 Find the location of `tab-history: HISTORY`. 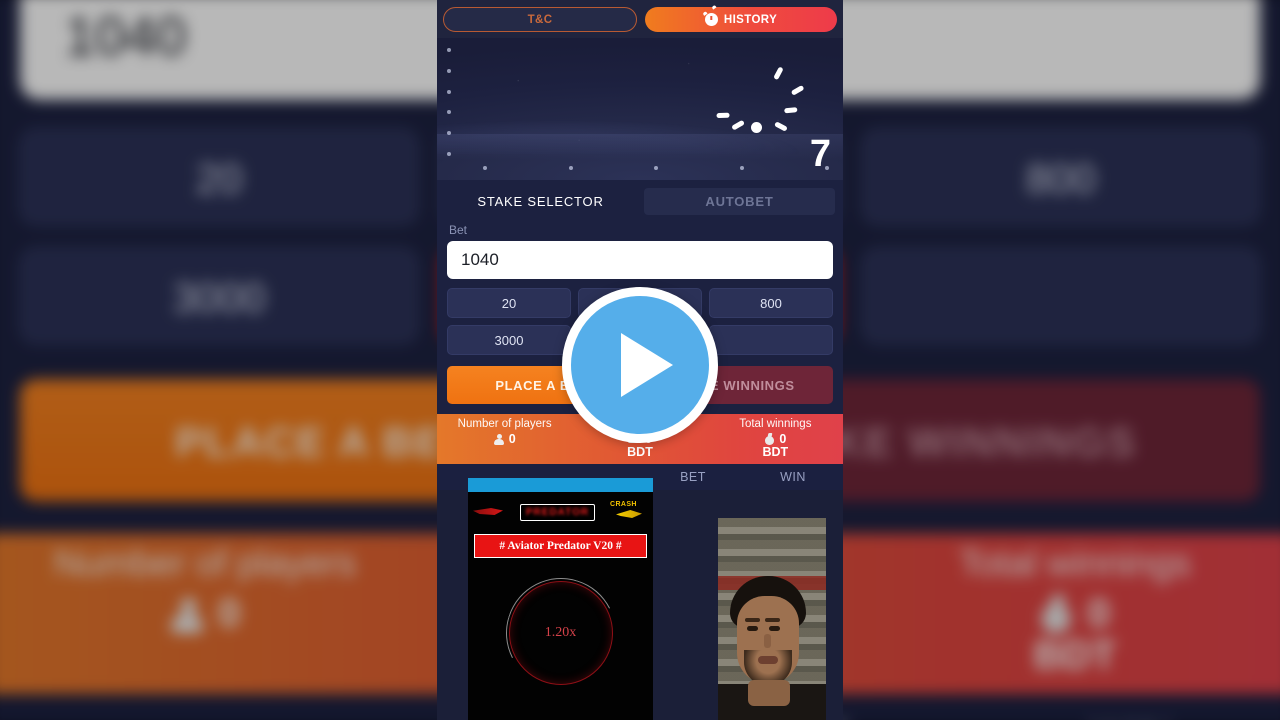

tab-history: HISTORY is located at coordinates (741, 19).